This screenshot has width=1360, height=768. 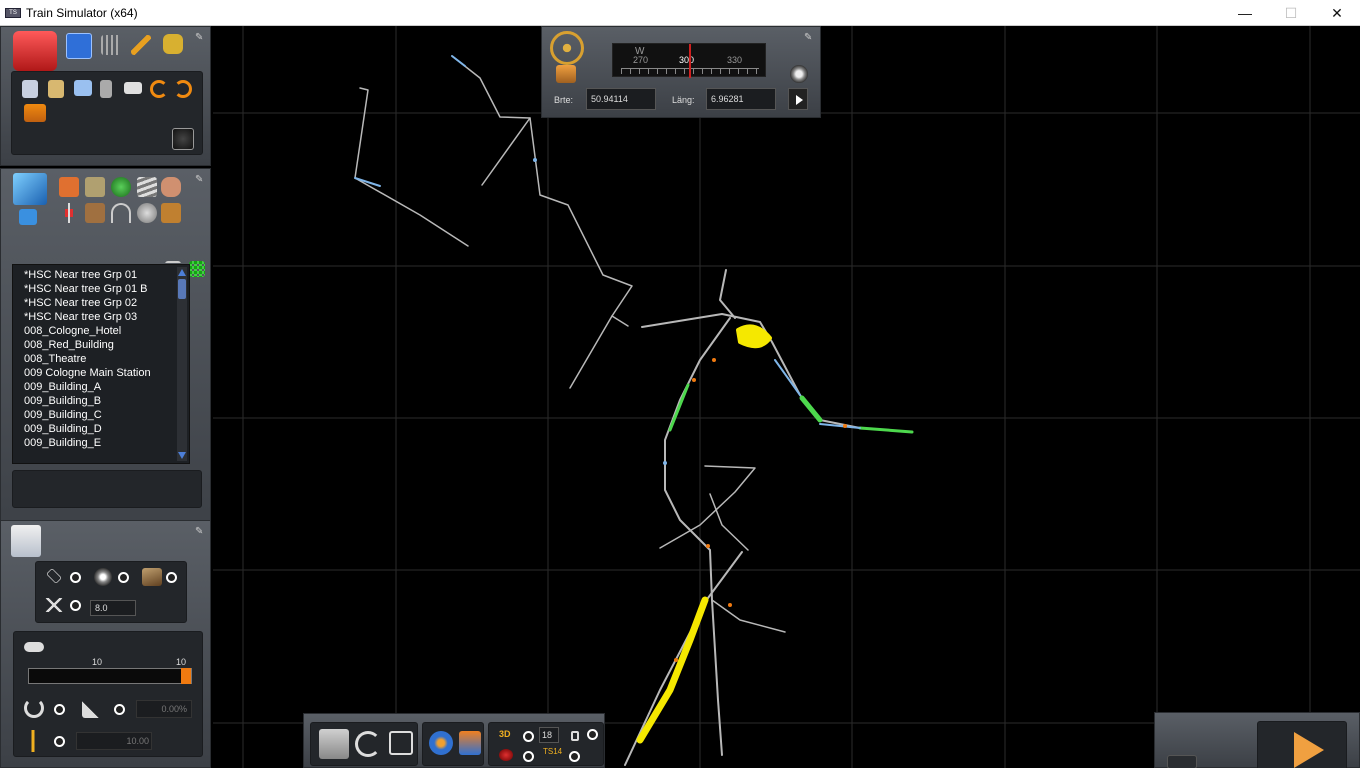 What do you see at coordinates (454, 740) in the screenshot?
I see `bottom-toolbar: 3D TS14` at bounding box center [454, 740].